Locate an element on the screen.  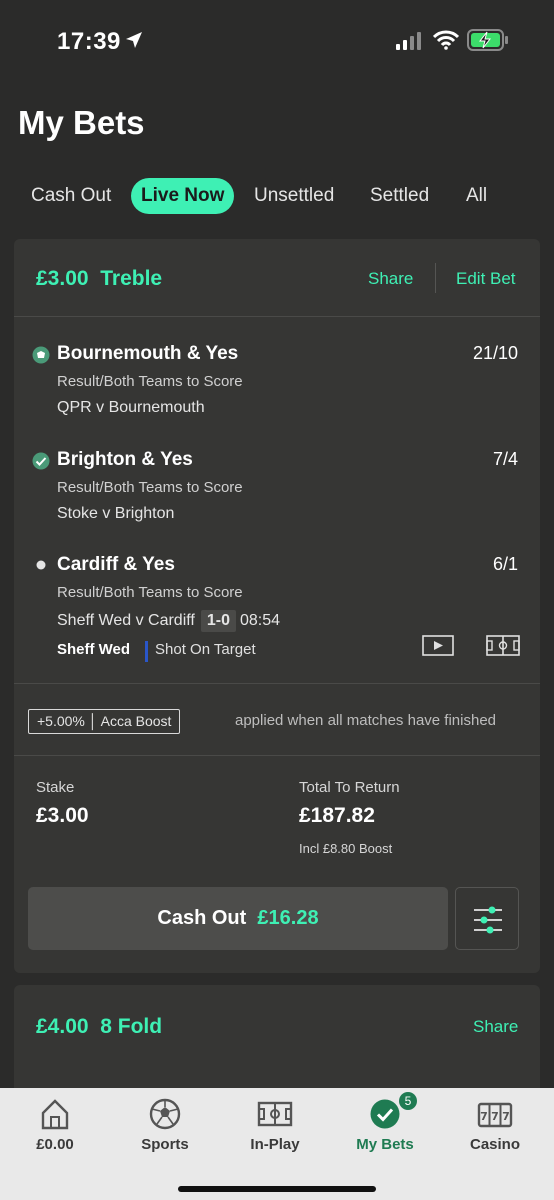
bet-card-header: £3.00 Treble Share Edit Bet is located at coordinates (277, 278).